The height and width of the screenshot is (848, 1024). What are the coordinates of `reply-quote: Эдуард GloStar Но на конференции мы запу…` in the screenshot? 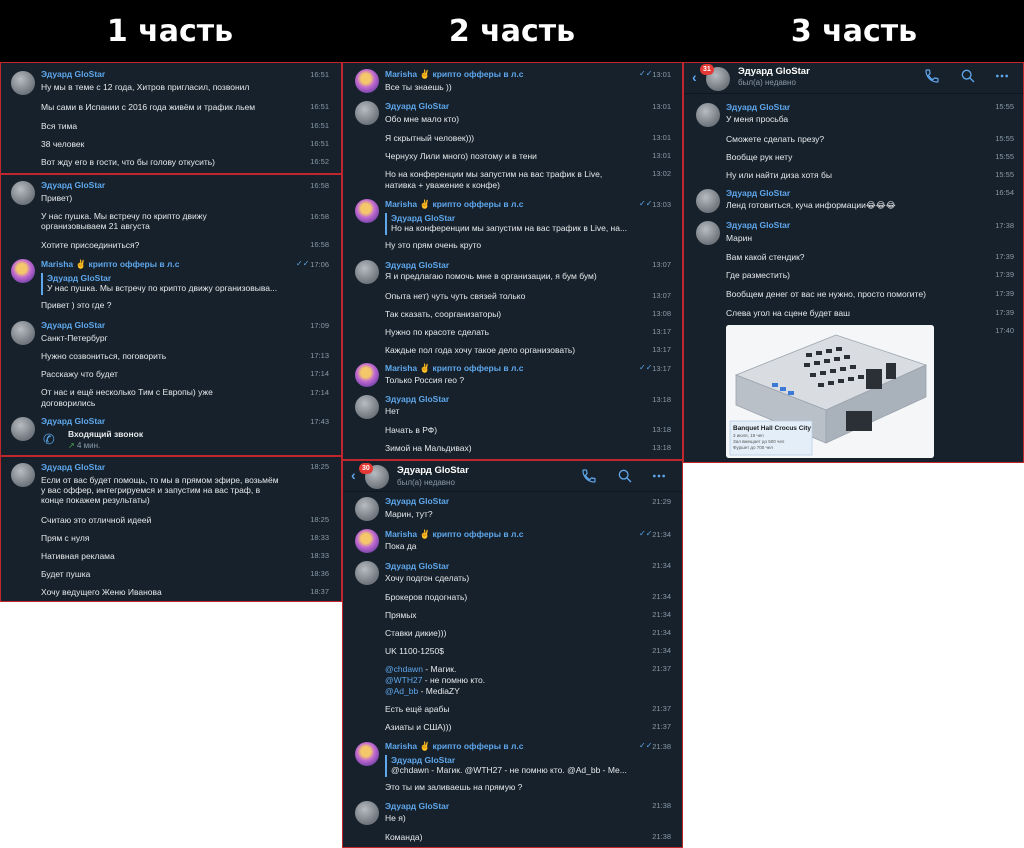 It's located at (520, 224).